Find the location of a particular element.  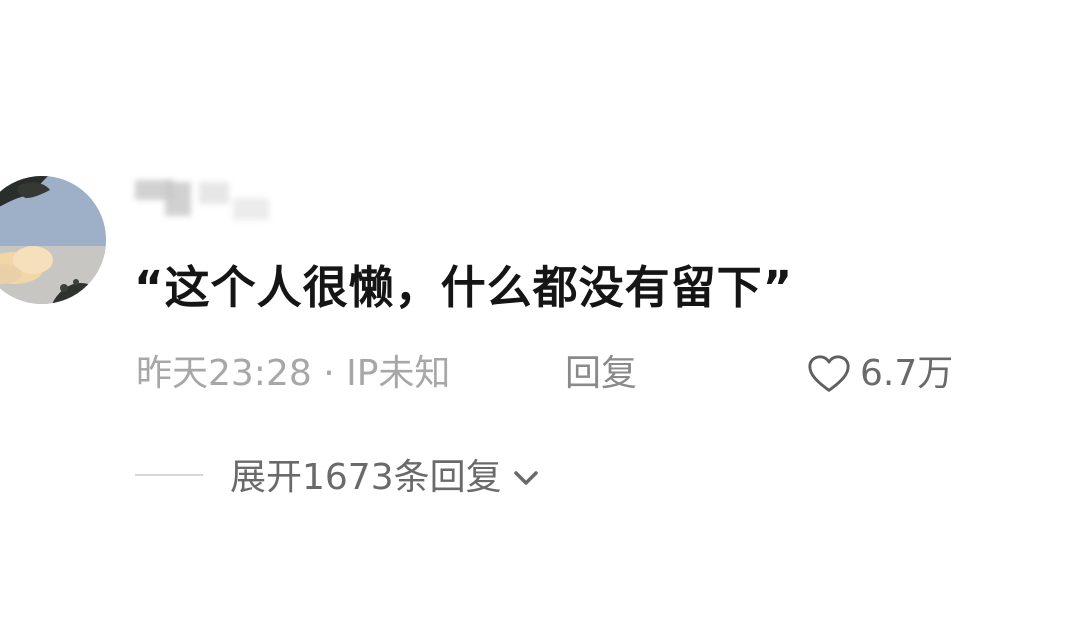

username-redacted is located at coordinates (205, 201).